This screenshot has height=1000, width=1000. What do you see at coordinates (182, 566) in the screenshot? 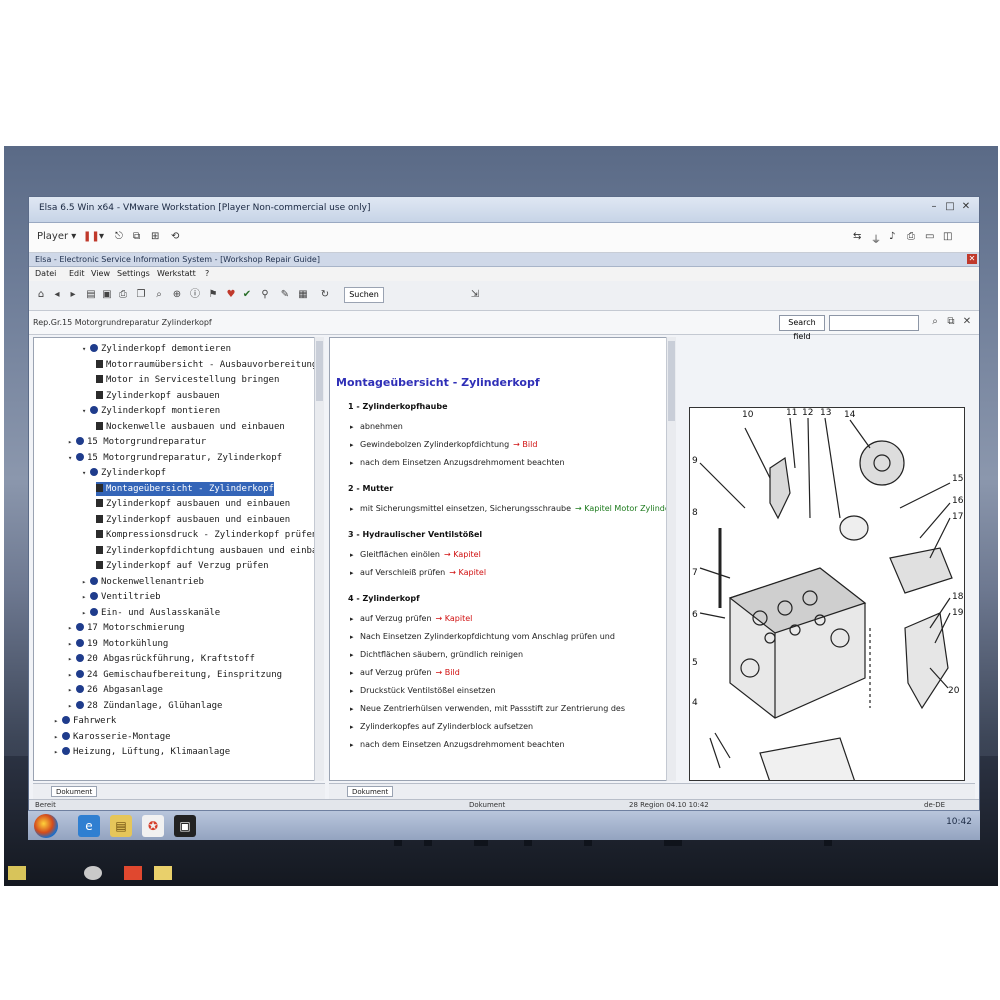
I see `tree-node: Zylinderkopf auf Verzug prüfen` at bounding box center [182, 566].